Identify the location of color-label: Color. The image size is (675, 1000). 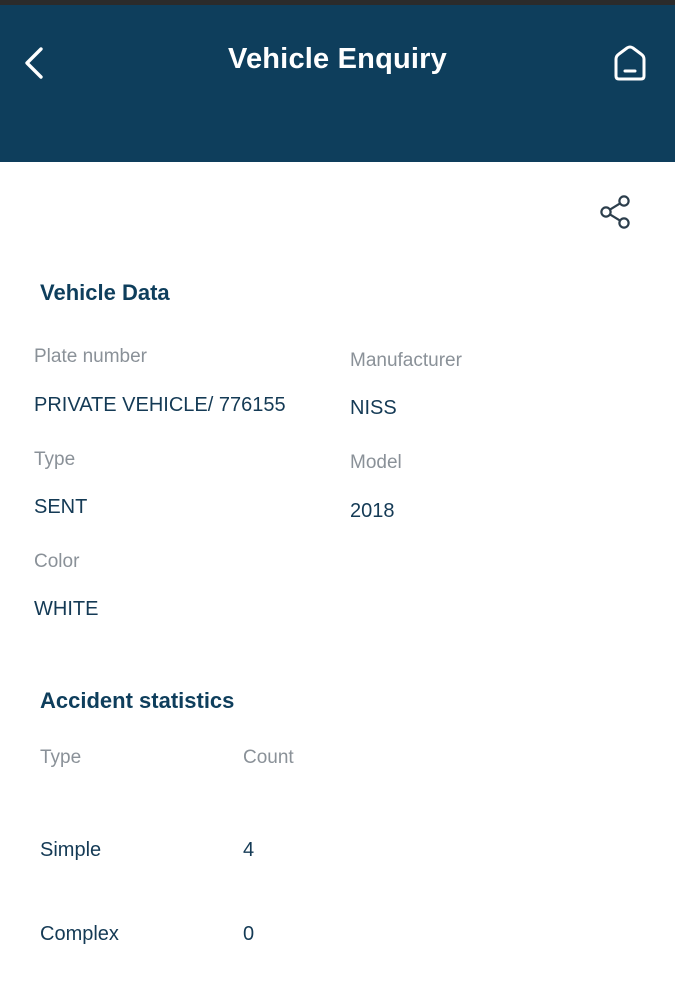
(57, 561).